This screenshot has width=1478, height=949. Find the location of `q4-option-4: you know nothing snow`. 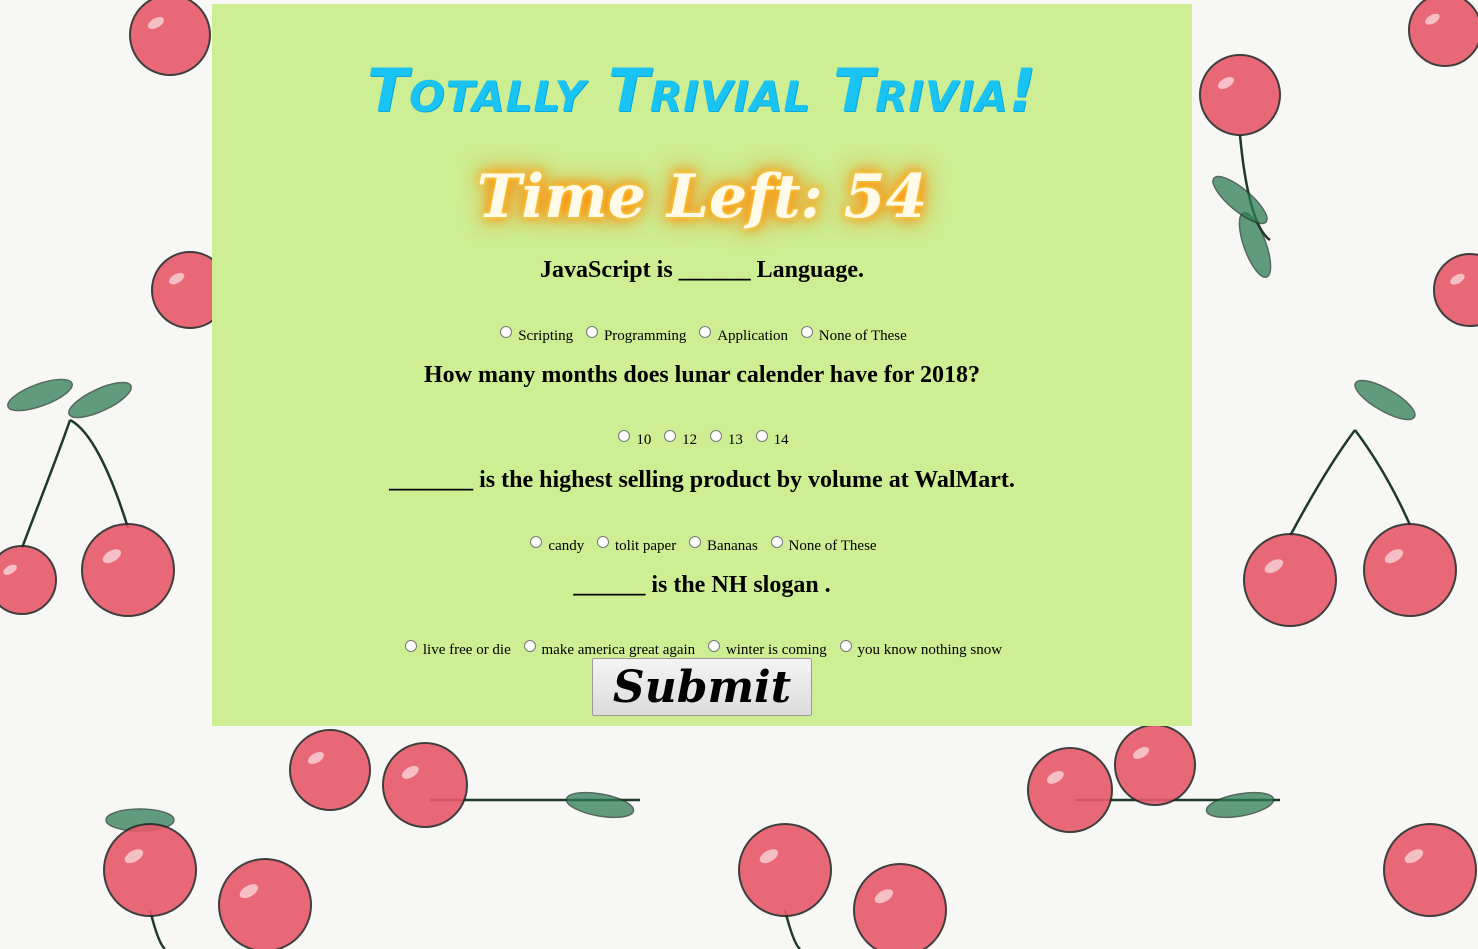

q4-option-4: you know nothing snow is located at coordinates (919, 649).